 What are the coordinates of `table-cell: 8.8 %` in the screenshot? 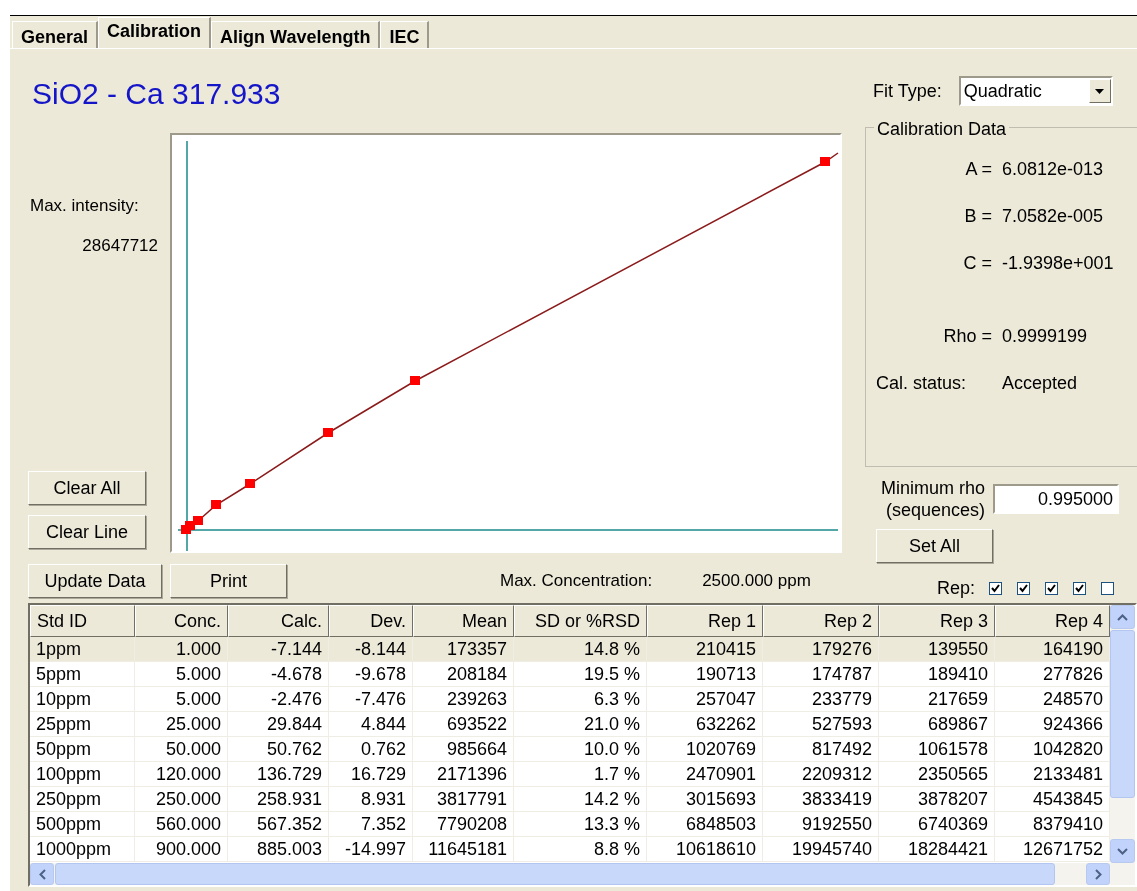 It's located at (580, 849).